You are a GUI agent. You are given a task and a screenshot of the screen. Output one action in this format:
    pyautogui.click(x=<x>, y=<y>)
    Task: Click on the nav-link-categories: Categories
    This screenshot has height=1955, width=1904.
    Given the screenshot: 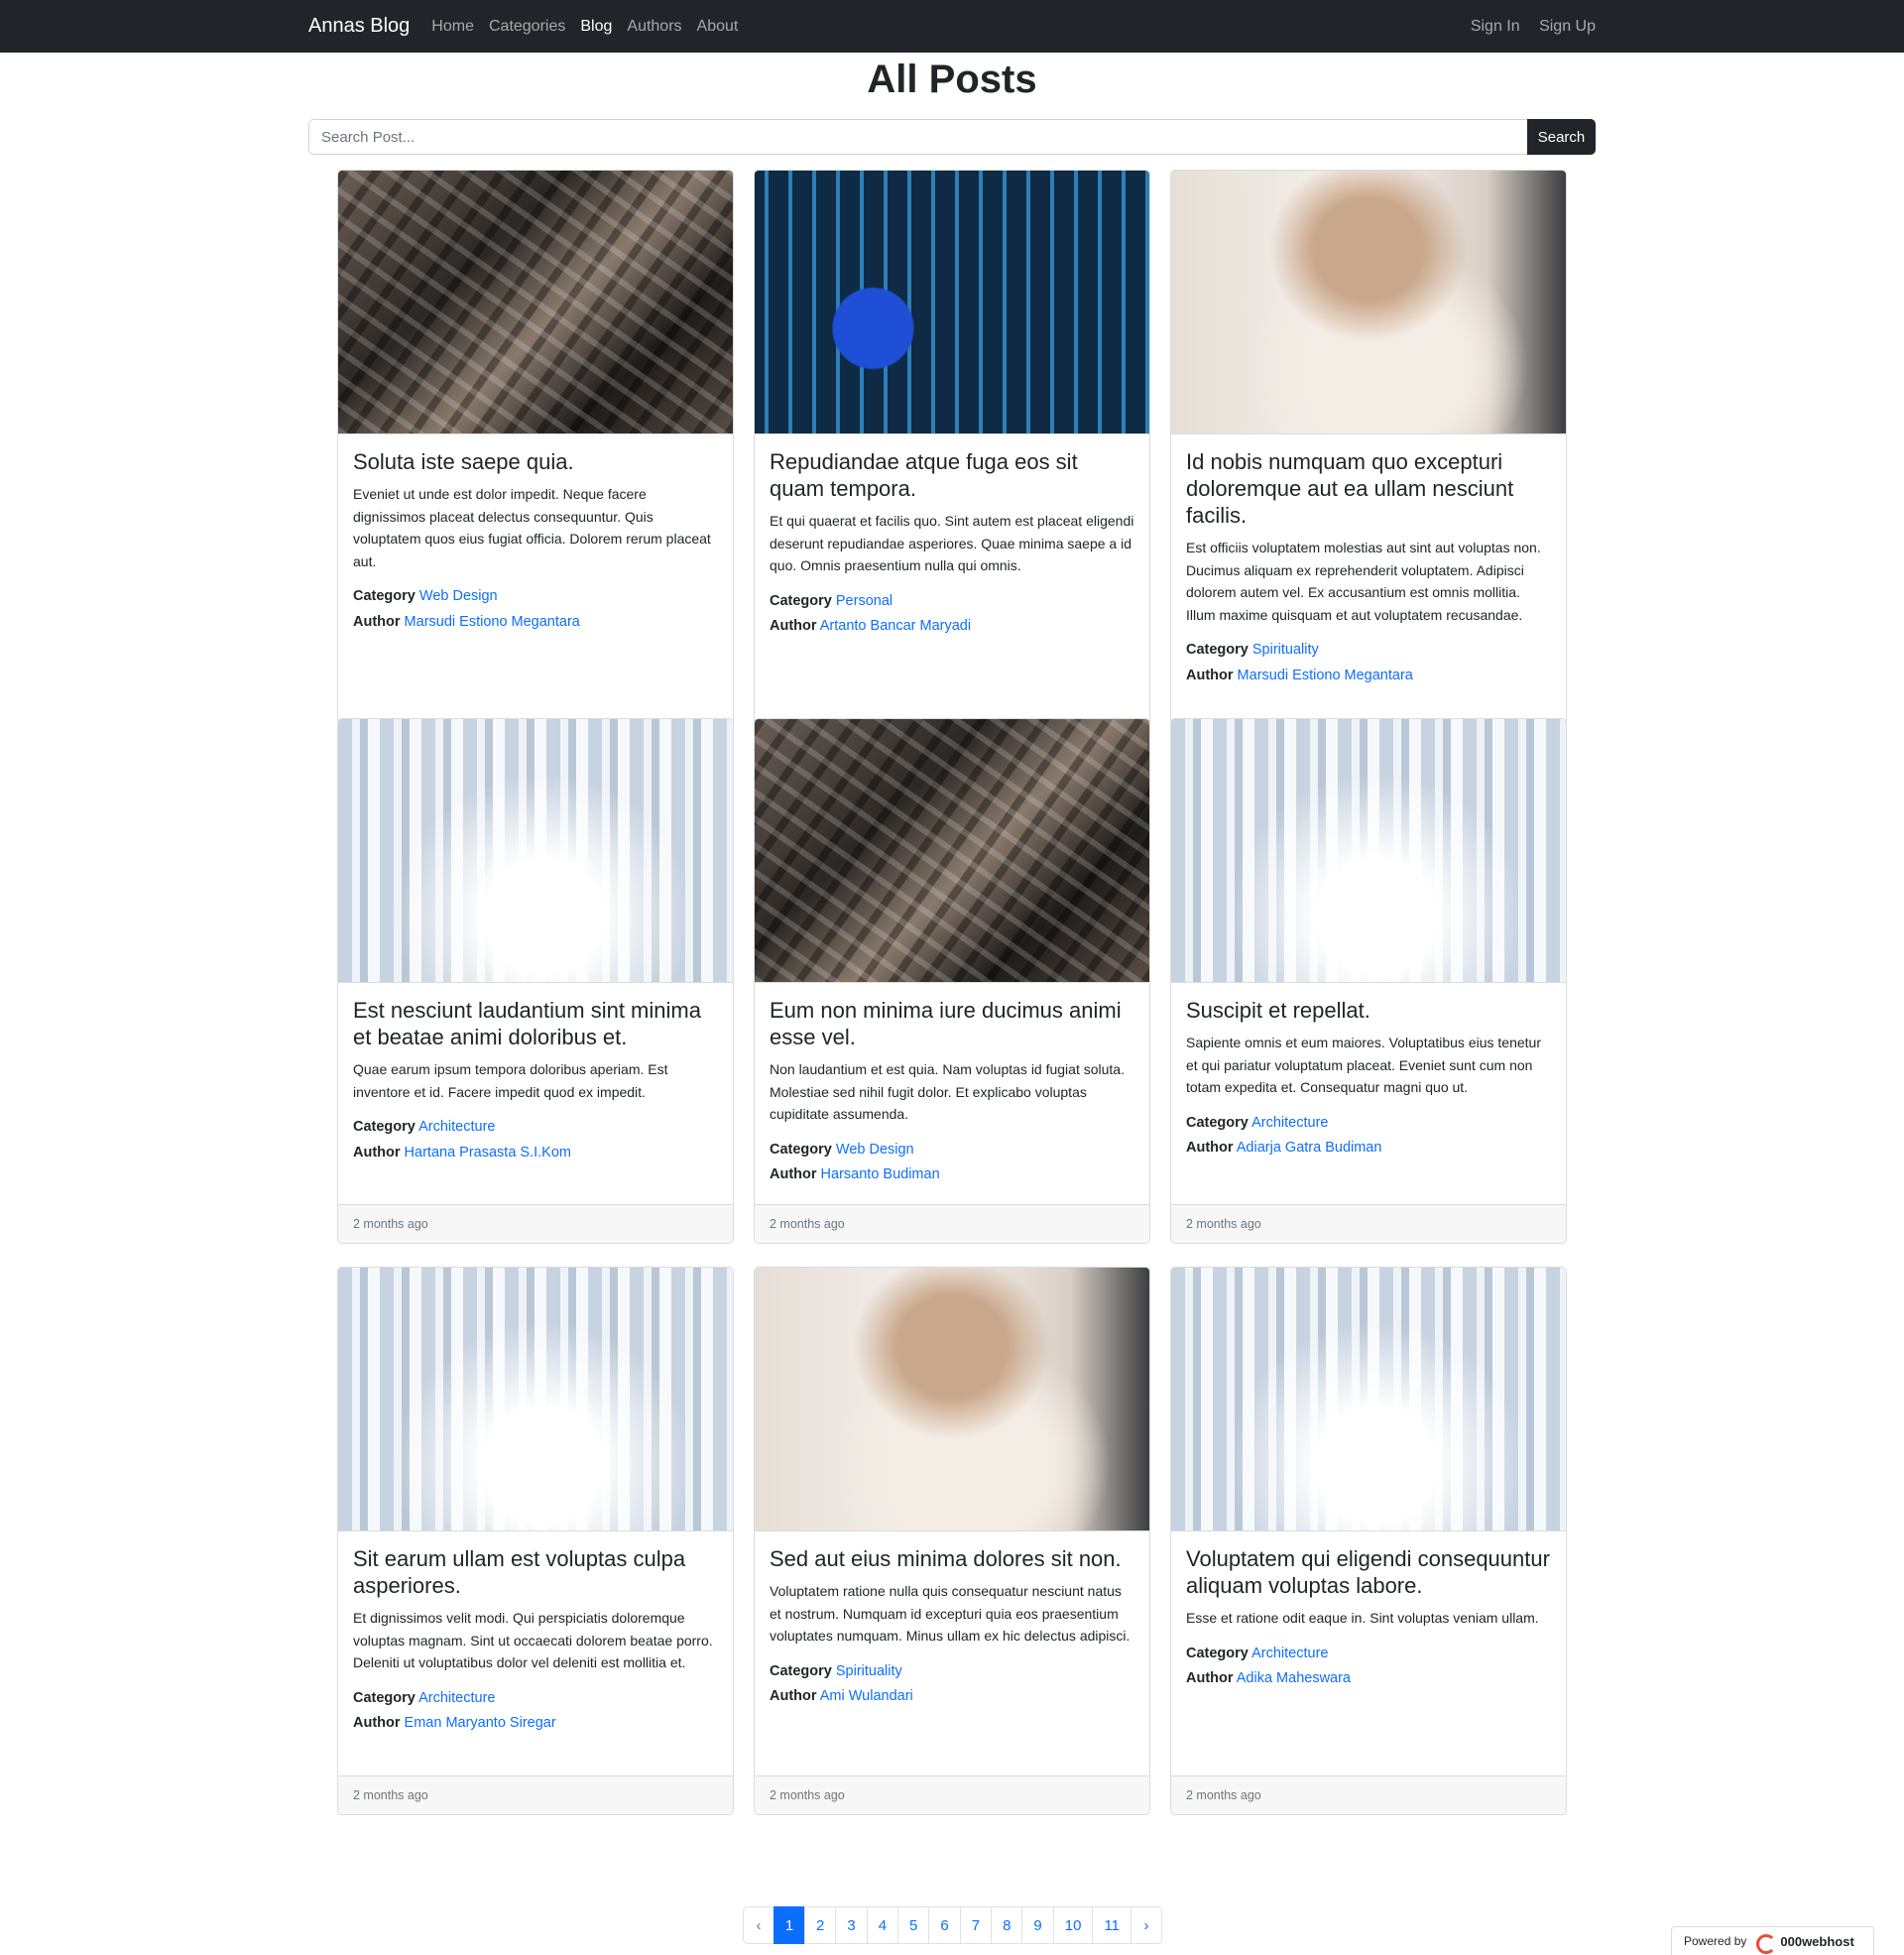 What is the action you would take?
    pyautogui.click(x=527, y=27)
    